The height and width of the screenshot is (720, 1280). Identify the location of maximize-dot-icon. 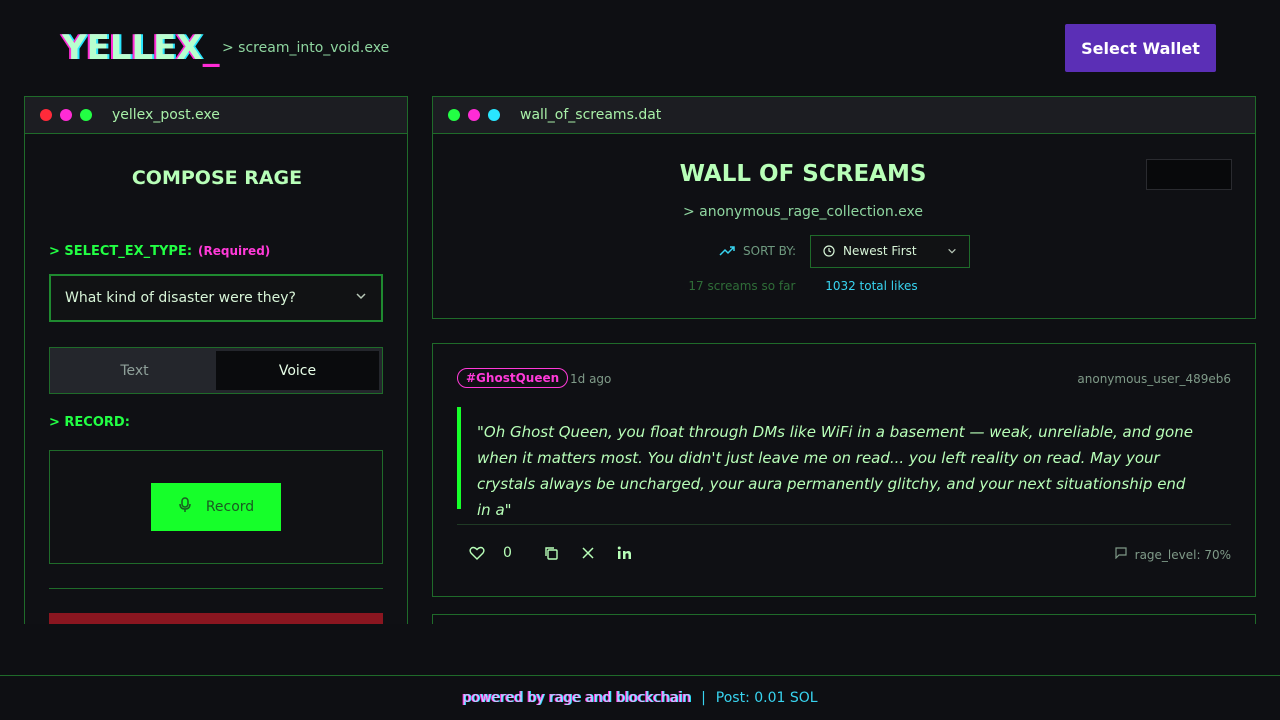
(86, 115).